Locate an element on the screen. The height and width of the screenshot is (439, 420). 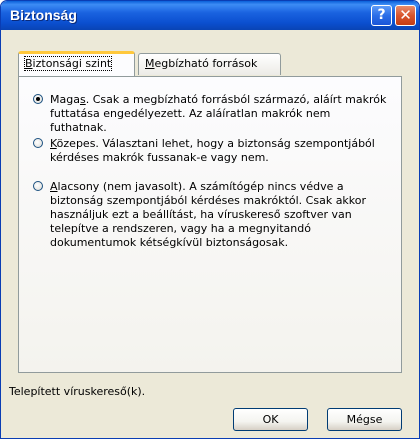
tab-security-level-label: Biztonsági szint is located at coordinates (68, 63).